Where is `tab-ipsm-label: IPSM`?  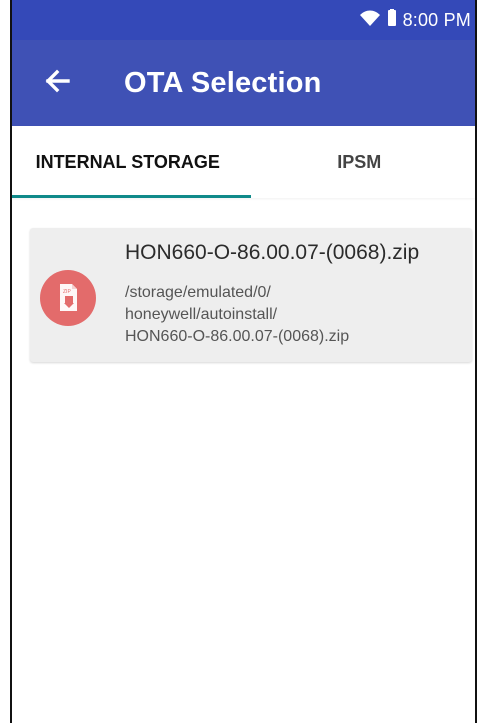
tab-ipsm-label: IPSM is located at coordinates (359, 161).